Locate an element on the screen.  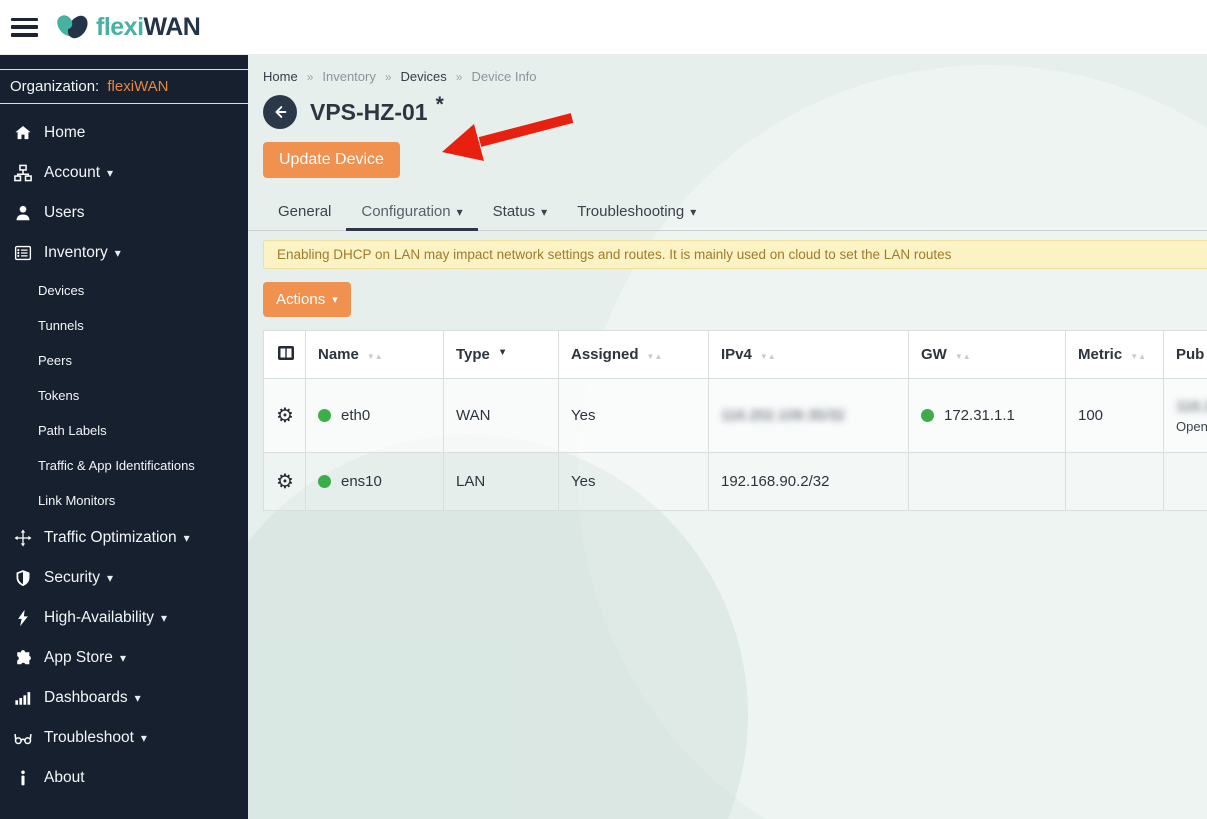
sidebar-item-label: Traffic Optimization is located at coordinates (110, 537).